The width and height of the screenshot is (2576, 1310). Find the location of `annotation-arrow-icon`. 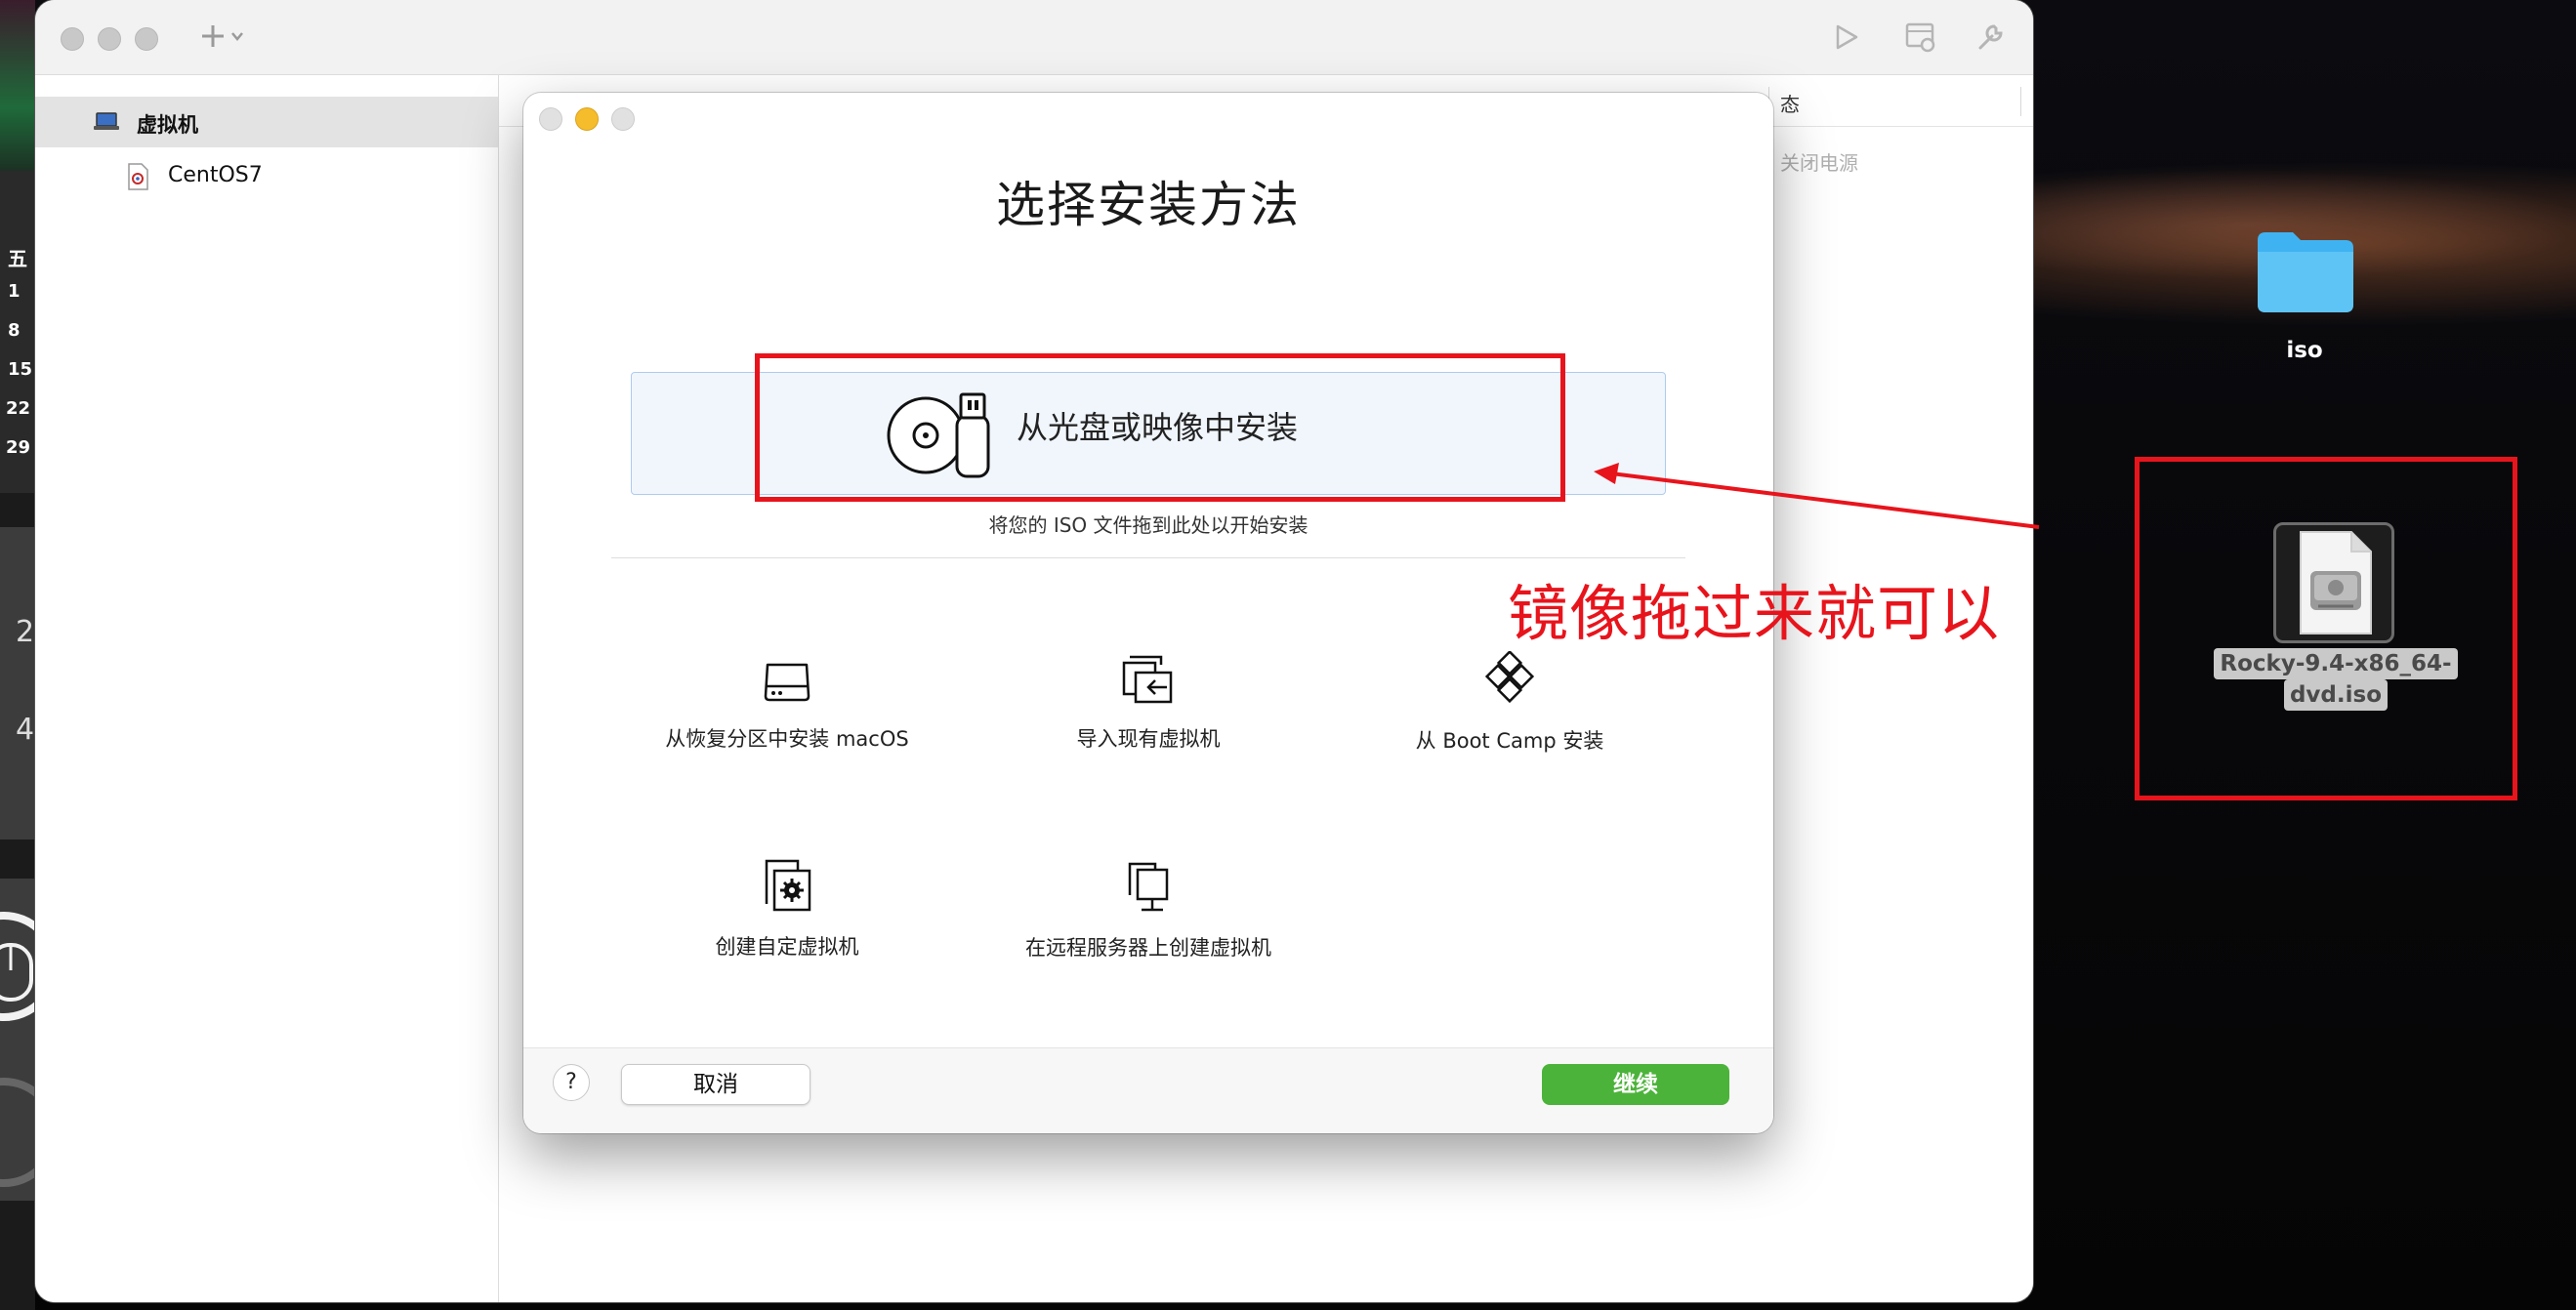

annotation-arrow-icon is located at coordinates (1817, 496).